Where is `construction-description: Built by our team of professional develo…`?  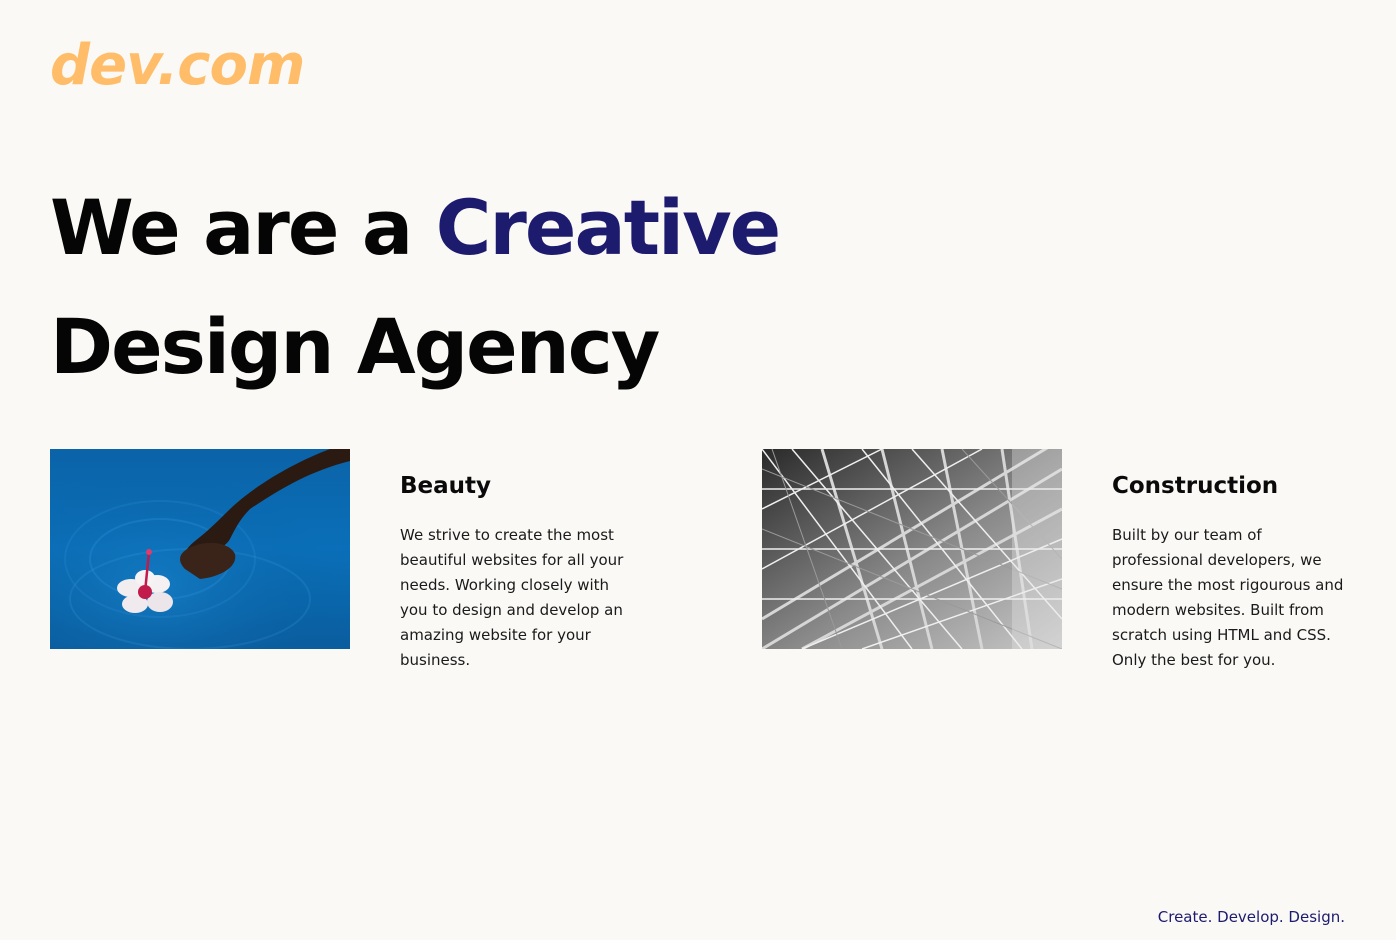 construction-description: Built by our team of professional develo… is located at coordinates (1228, 597).